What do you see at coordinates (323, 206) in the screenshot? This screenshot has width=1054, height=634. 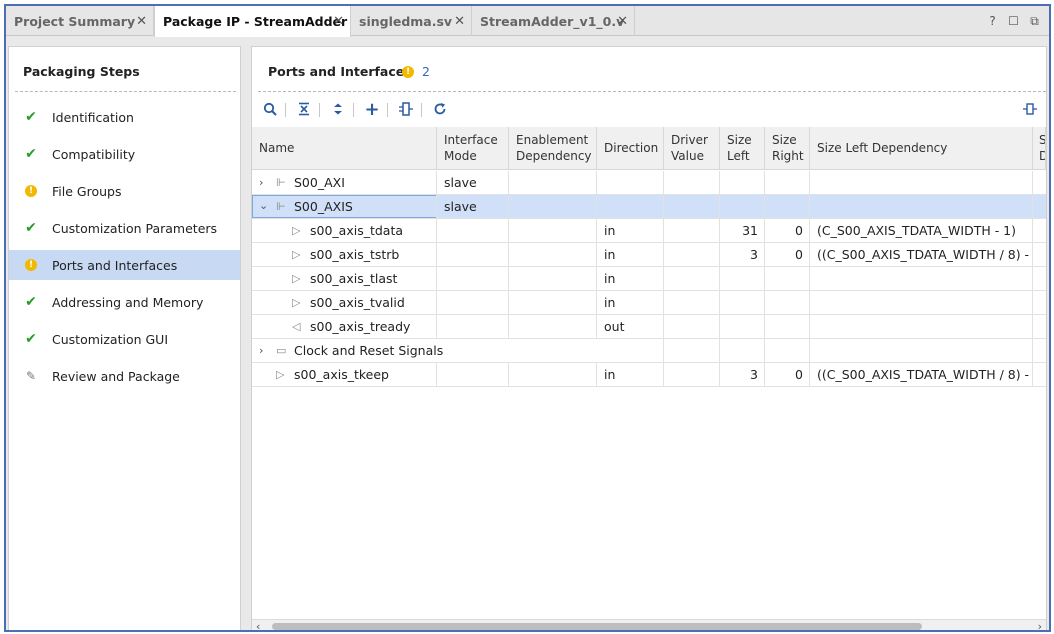 I see `port-name: S00_AXIS` at bounding box center [323, 206].